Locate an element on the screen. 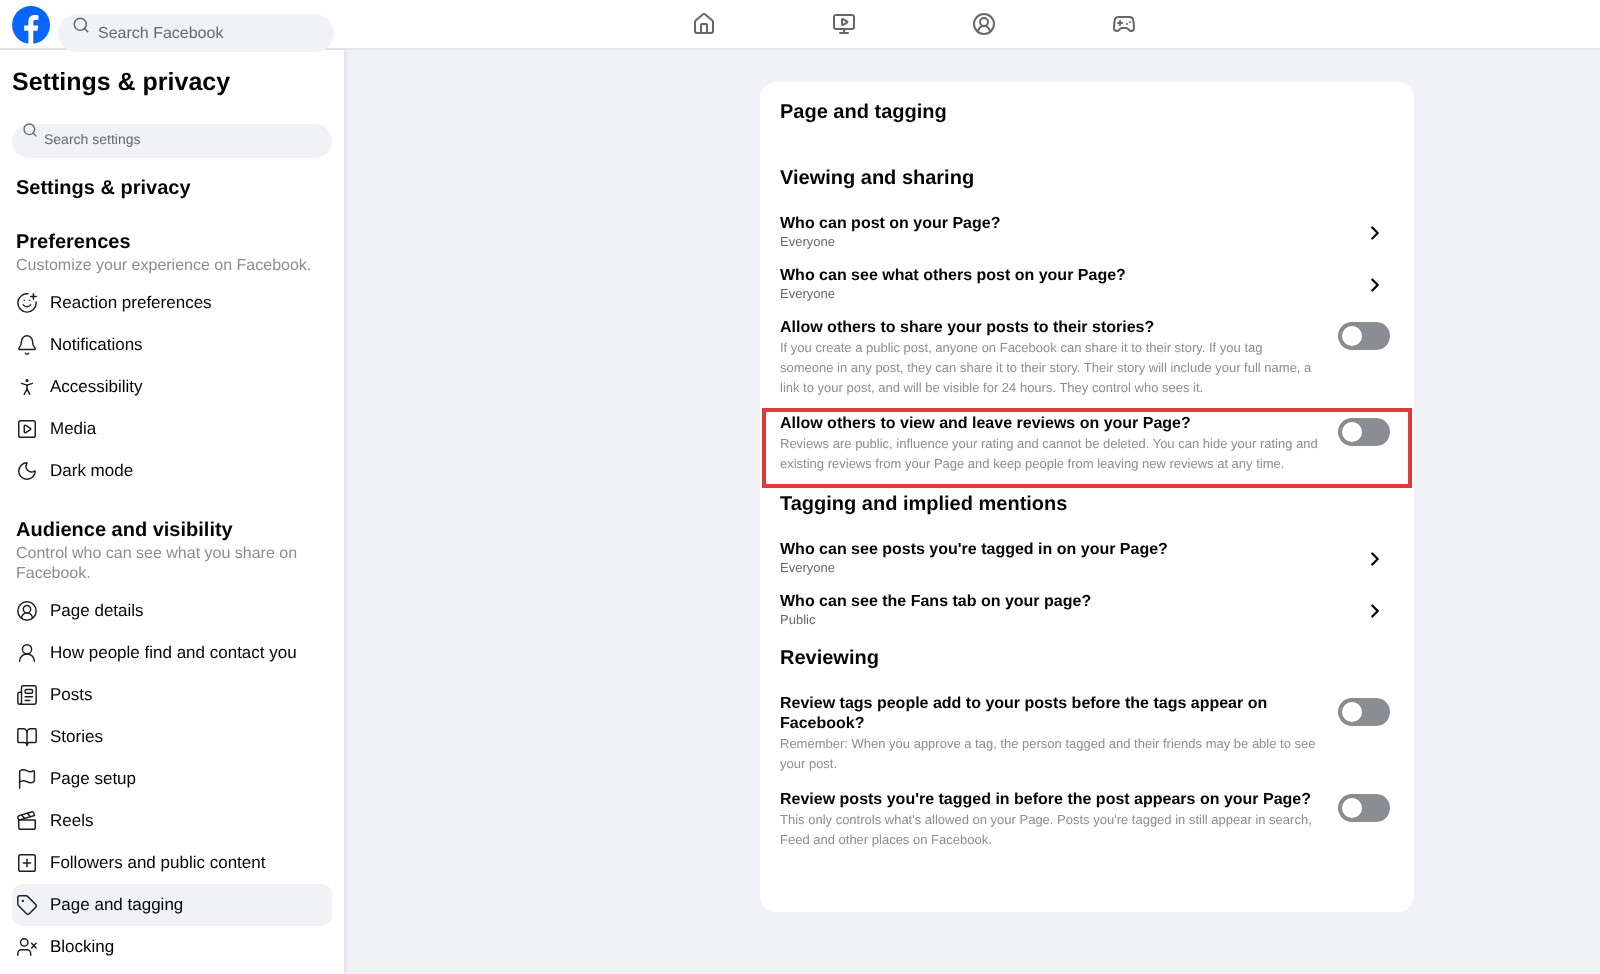  sidebar-item: Followers and public content is located at coordinates (172, 863).